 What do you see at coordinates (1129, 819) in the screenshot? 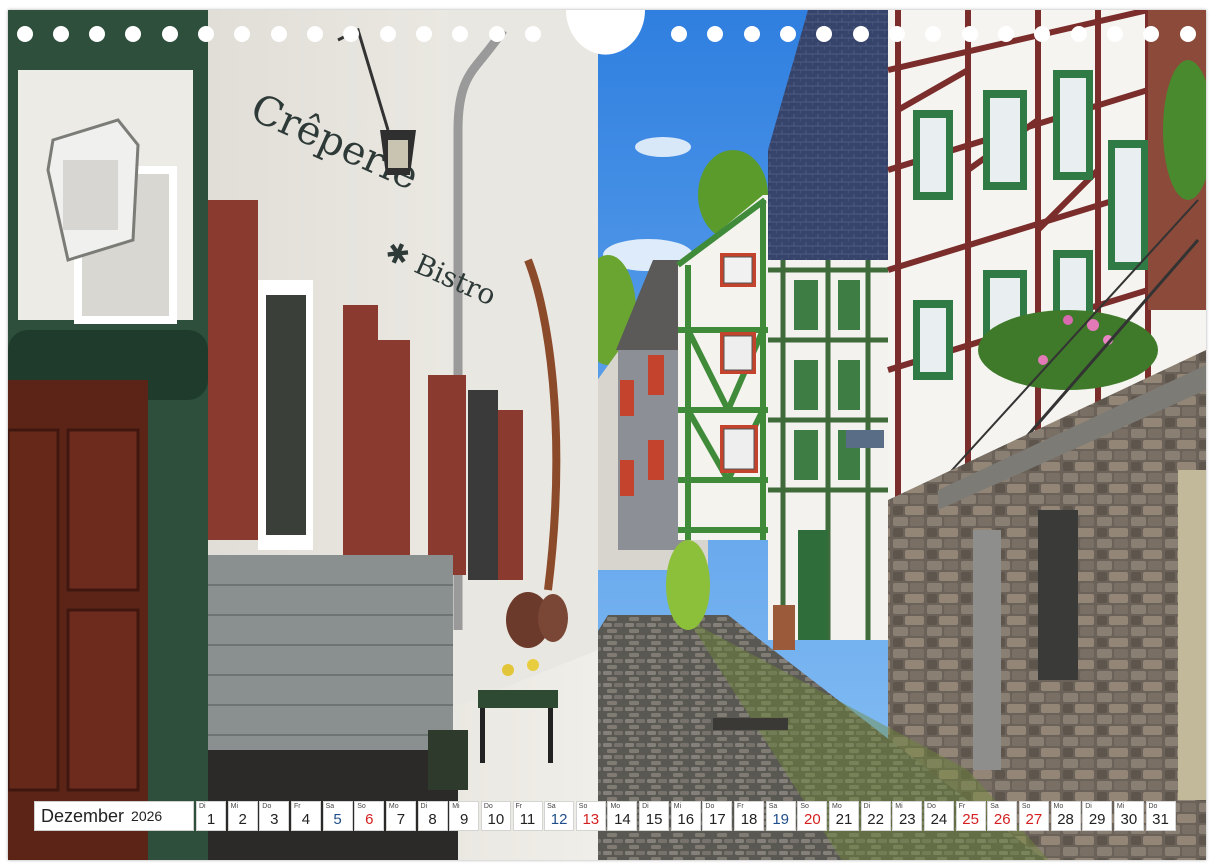
I see `day-number: 30` at bounding box center [1129, 819].